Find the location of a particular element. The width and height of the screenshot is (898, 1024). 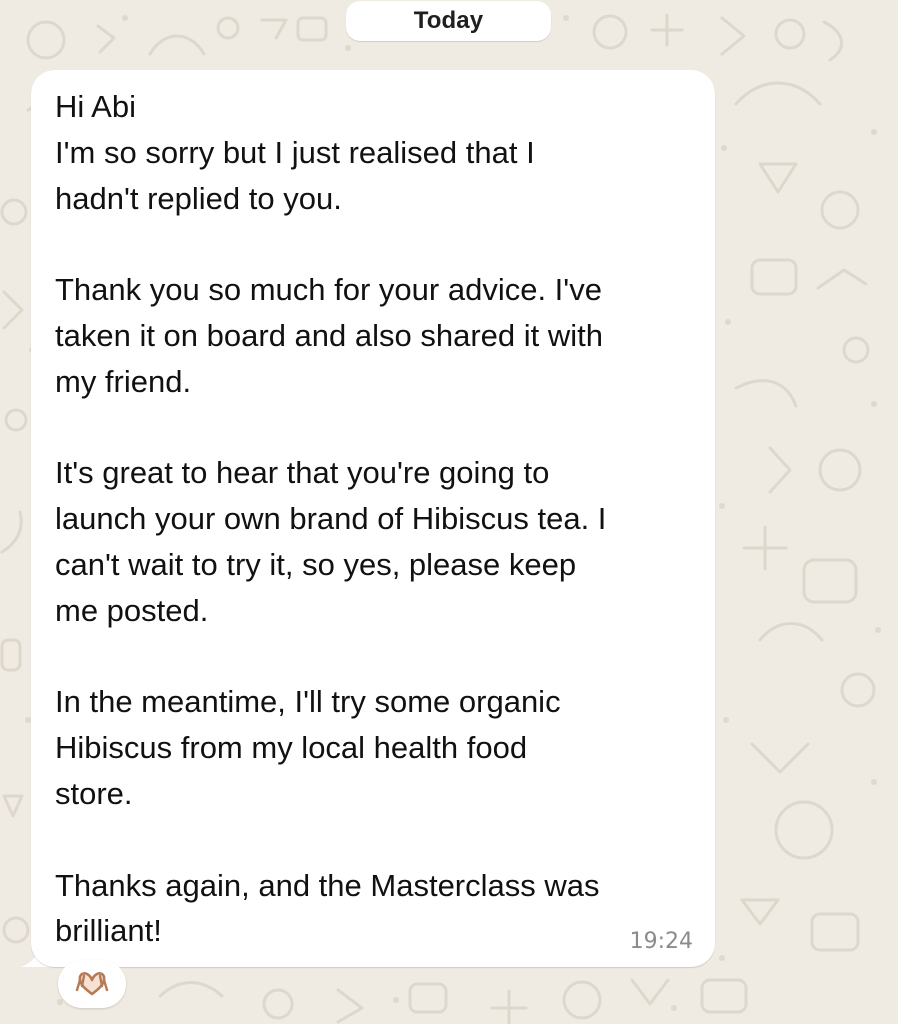

message-timestamp: 19:24 is located at coordinates (661, 941).